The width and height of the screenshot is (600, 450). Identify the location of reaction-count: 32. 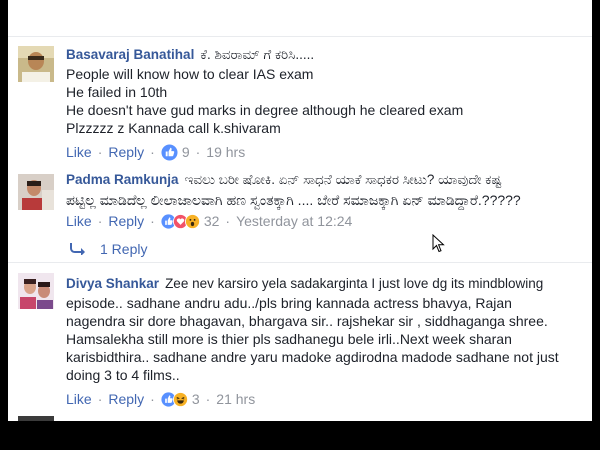
(211, 221).